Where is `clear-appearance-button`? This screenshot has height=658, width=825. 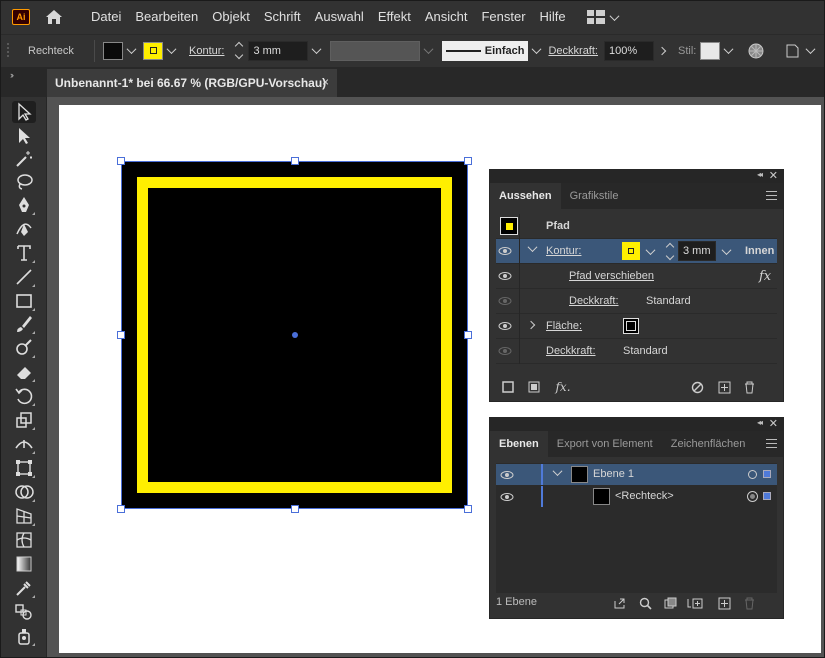
clear-appearance-button is located at coordinates (697, 387).